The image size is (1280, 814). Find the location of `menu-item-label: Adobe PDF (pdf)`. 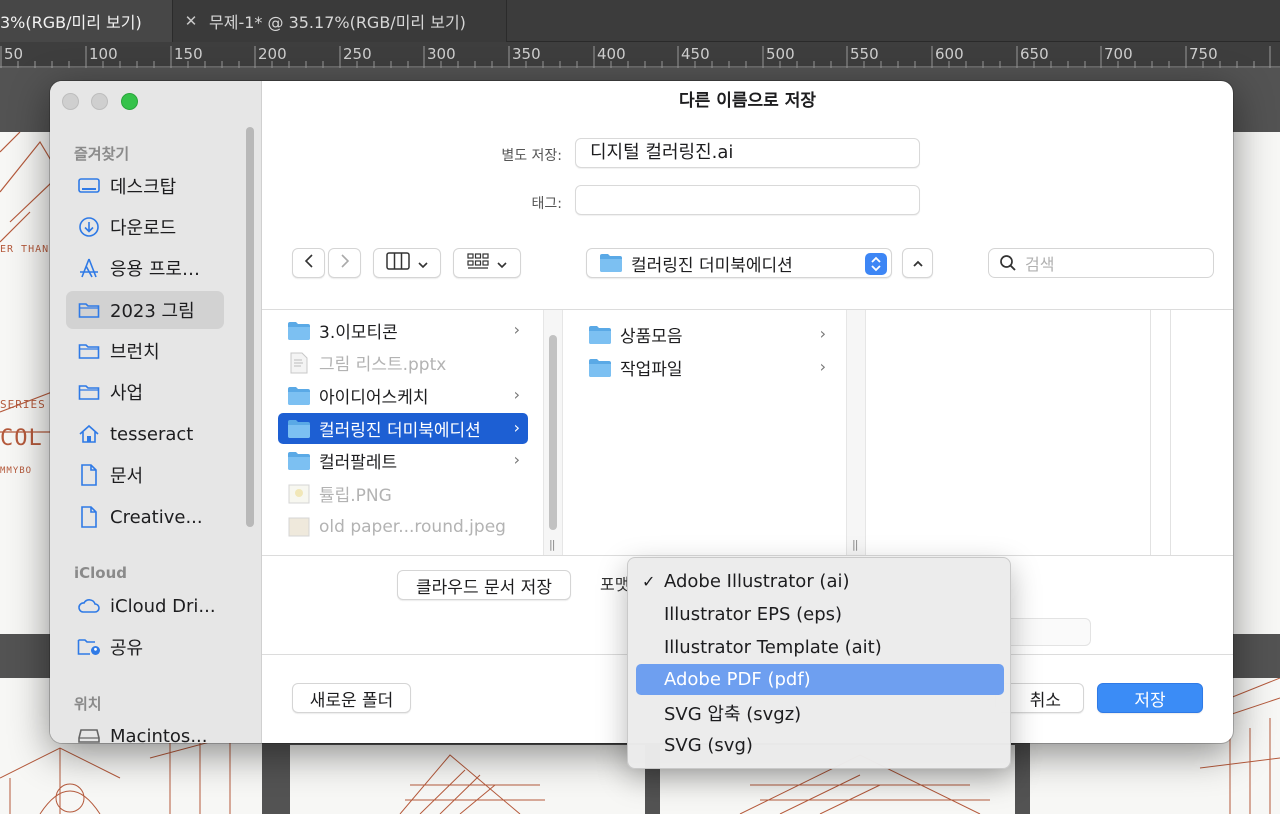

menu-item-label: Adobe PDF (pdf) is located at coordinates (737, 679).